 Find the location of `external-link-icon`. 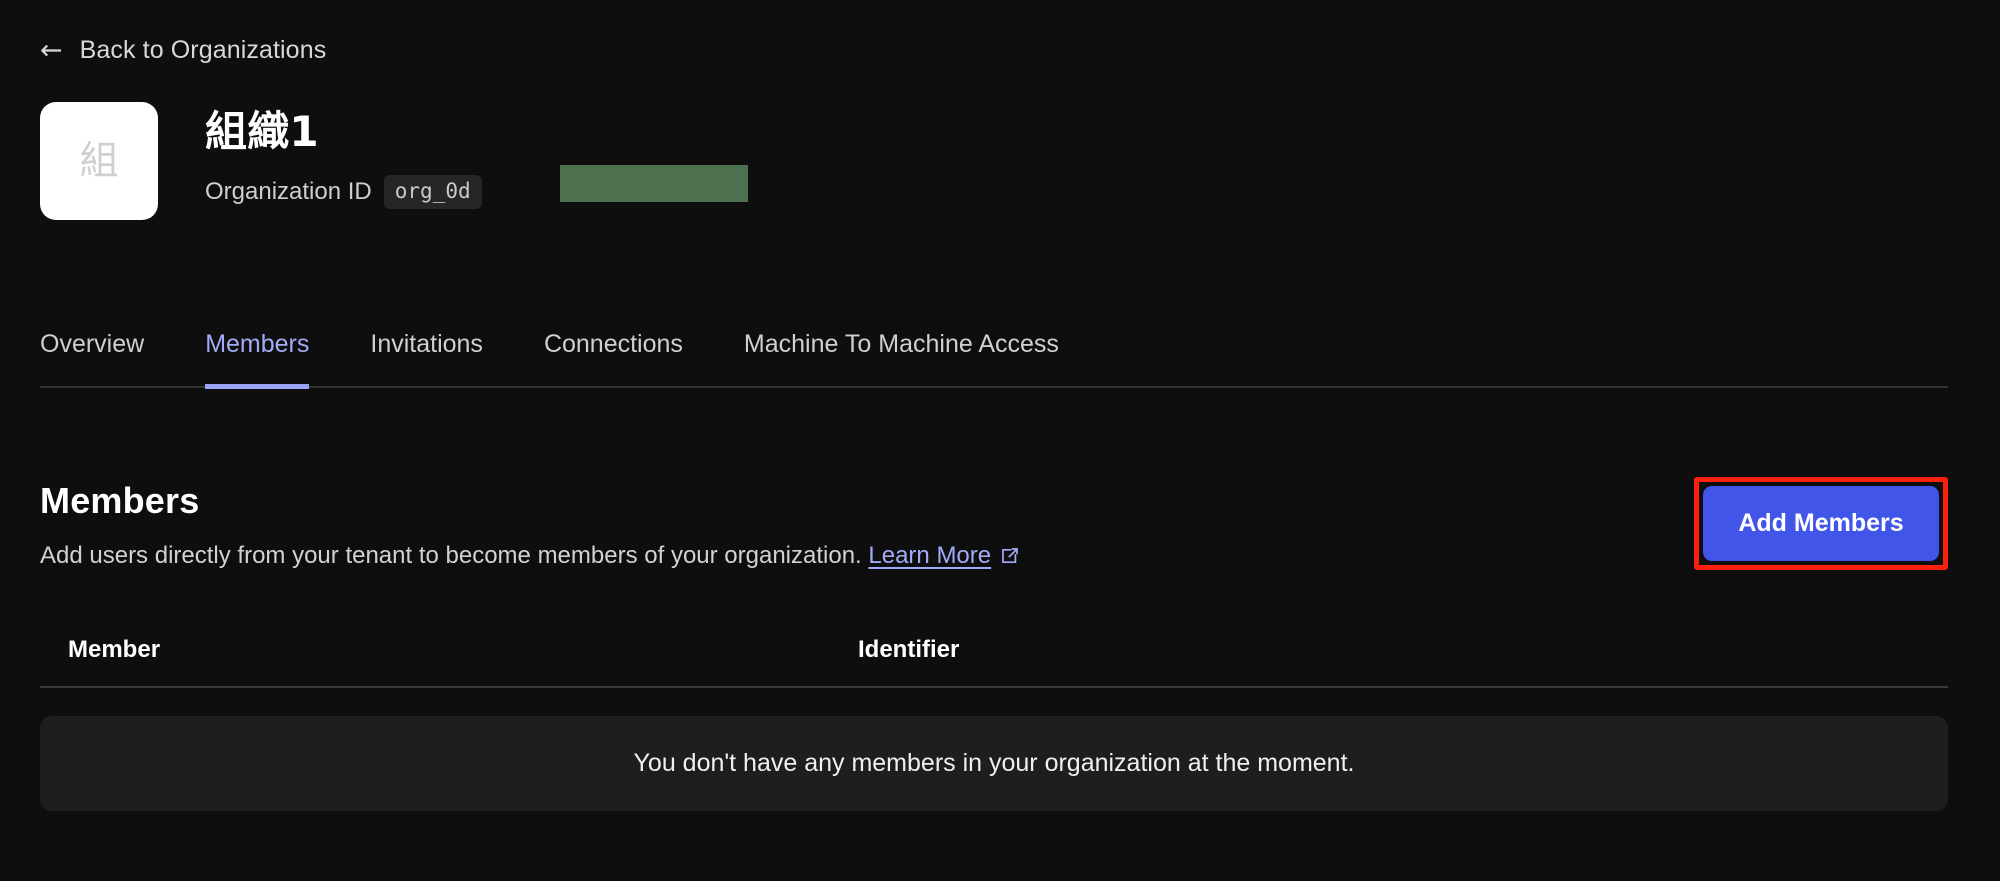

external-link-icon is located at coordinates (1010, 558).